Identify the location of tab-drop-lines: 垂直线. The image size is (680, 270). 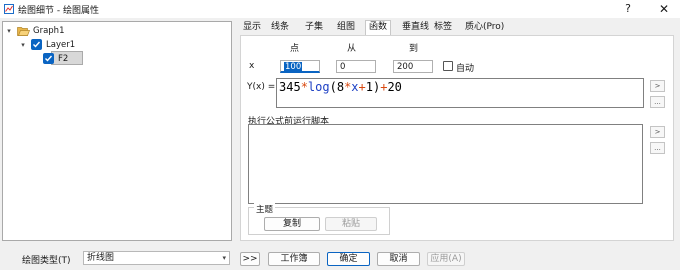
(415, 28).